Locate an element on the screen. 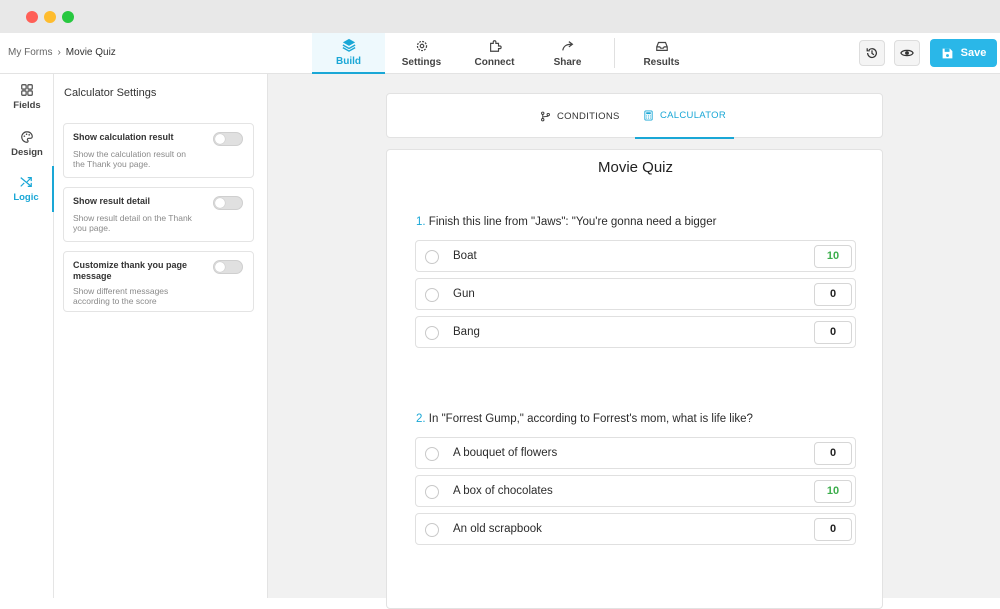 This screenshot has width=1000, height=609. answer-option: Gun 0 is located at coordinates (635, 294).